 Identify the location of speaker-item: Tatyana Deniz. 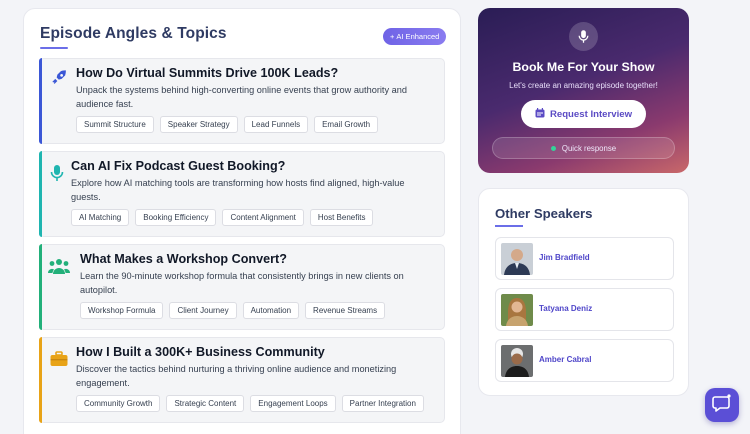
(584, 309).